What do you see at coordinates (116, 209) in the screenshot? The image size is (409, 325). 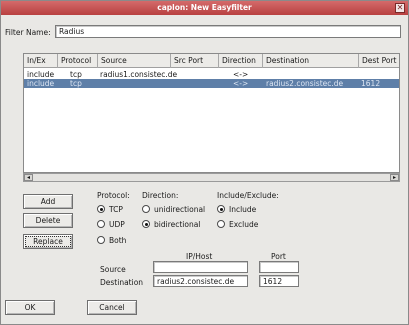 I see `protocol-tcp-label: TCP` at bounding box center [116, 209].